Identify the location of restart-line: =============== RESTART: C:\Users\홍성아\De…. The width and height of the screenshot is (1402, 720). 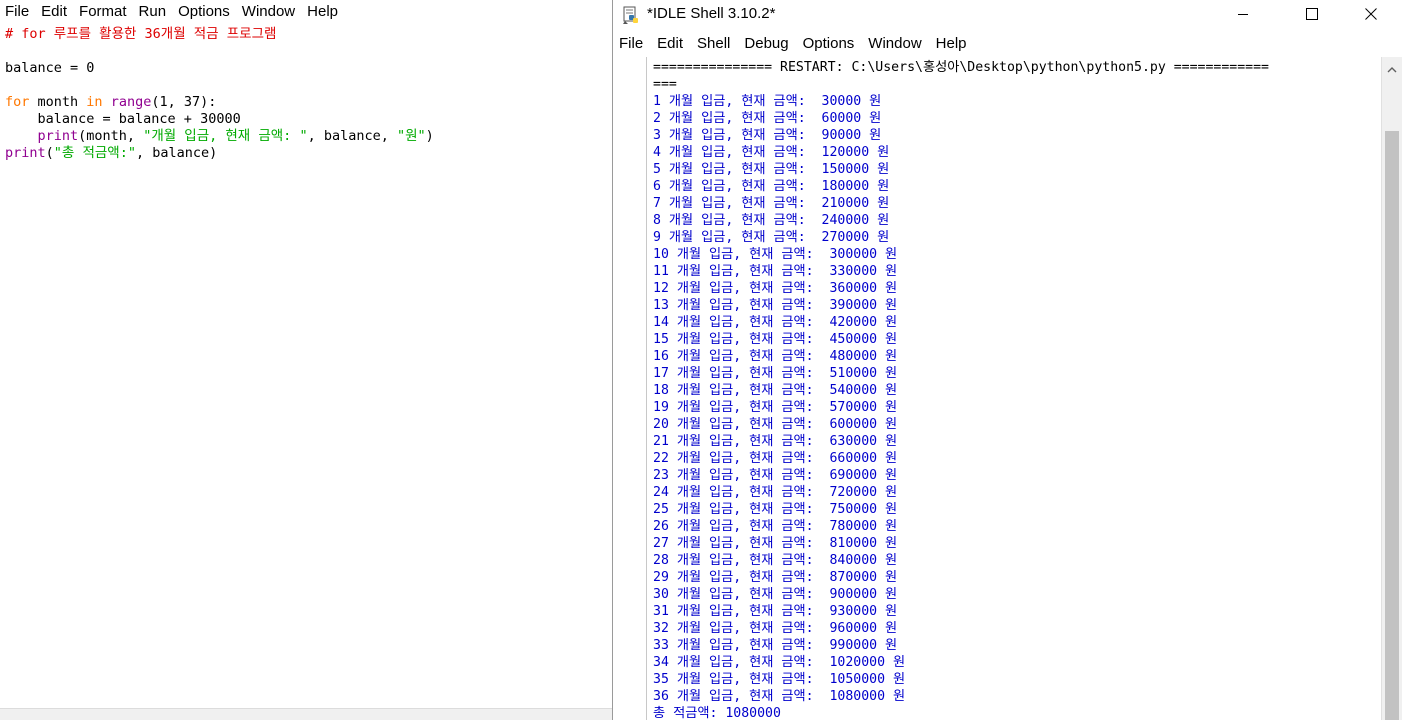
(961, 67).